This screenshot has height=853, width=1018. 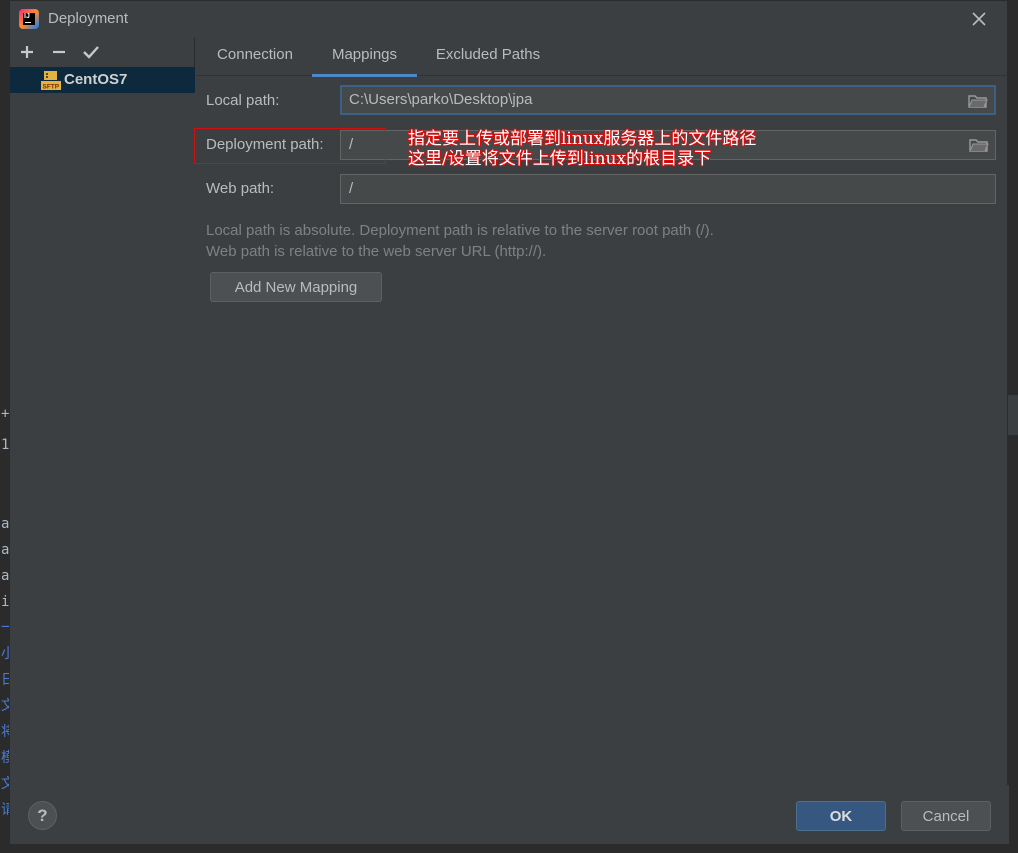 What do you see at coordinates (5, 758) in the screenshot?
I see `bg-char: 模` at bounding box center [5, 758].